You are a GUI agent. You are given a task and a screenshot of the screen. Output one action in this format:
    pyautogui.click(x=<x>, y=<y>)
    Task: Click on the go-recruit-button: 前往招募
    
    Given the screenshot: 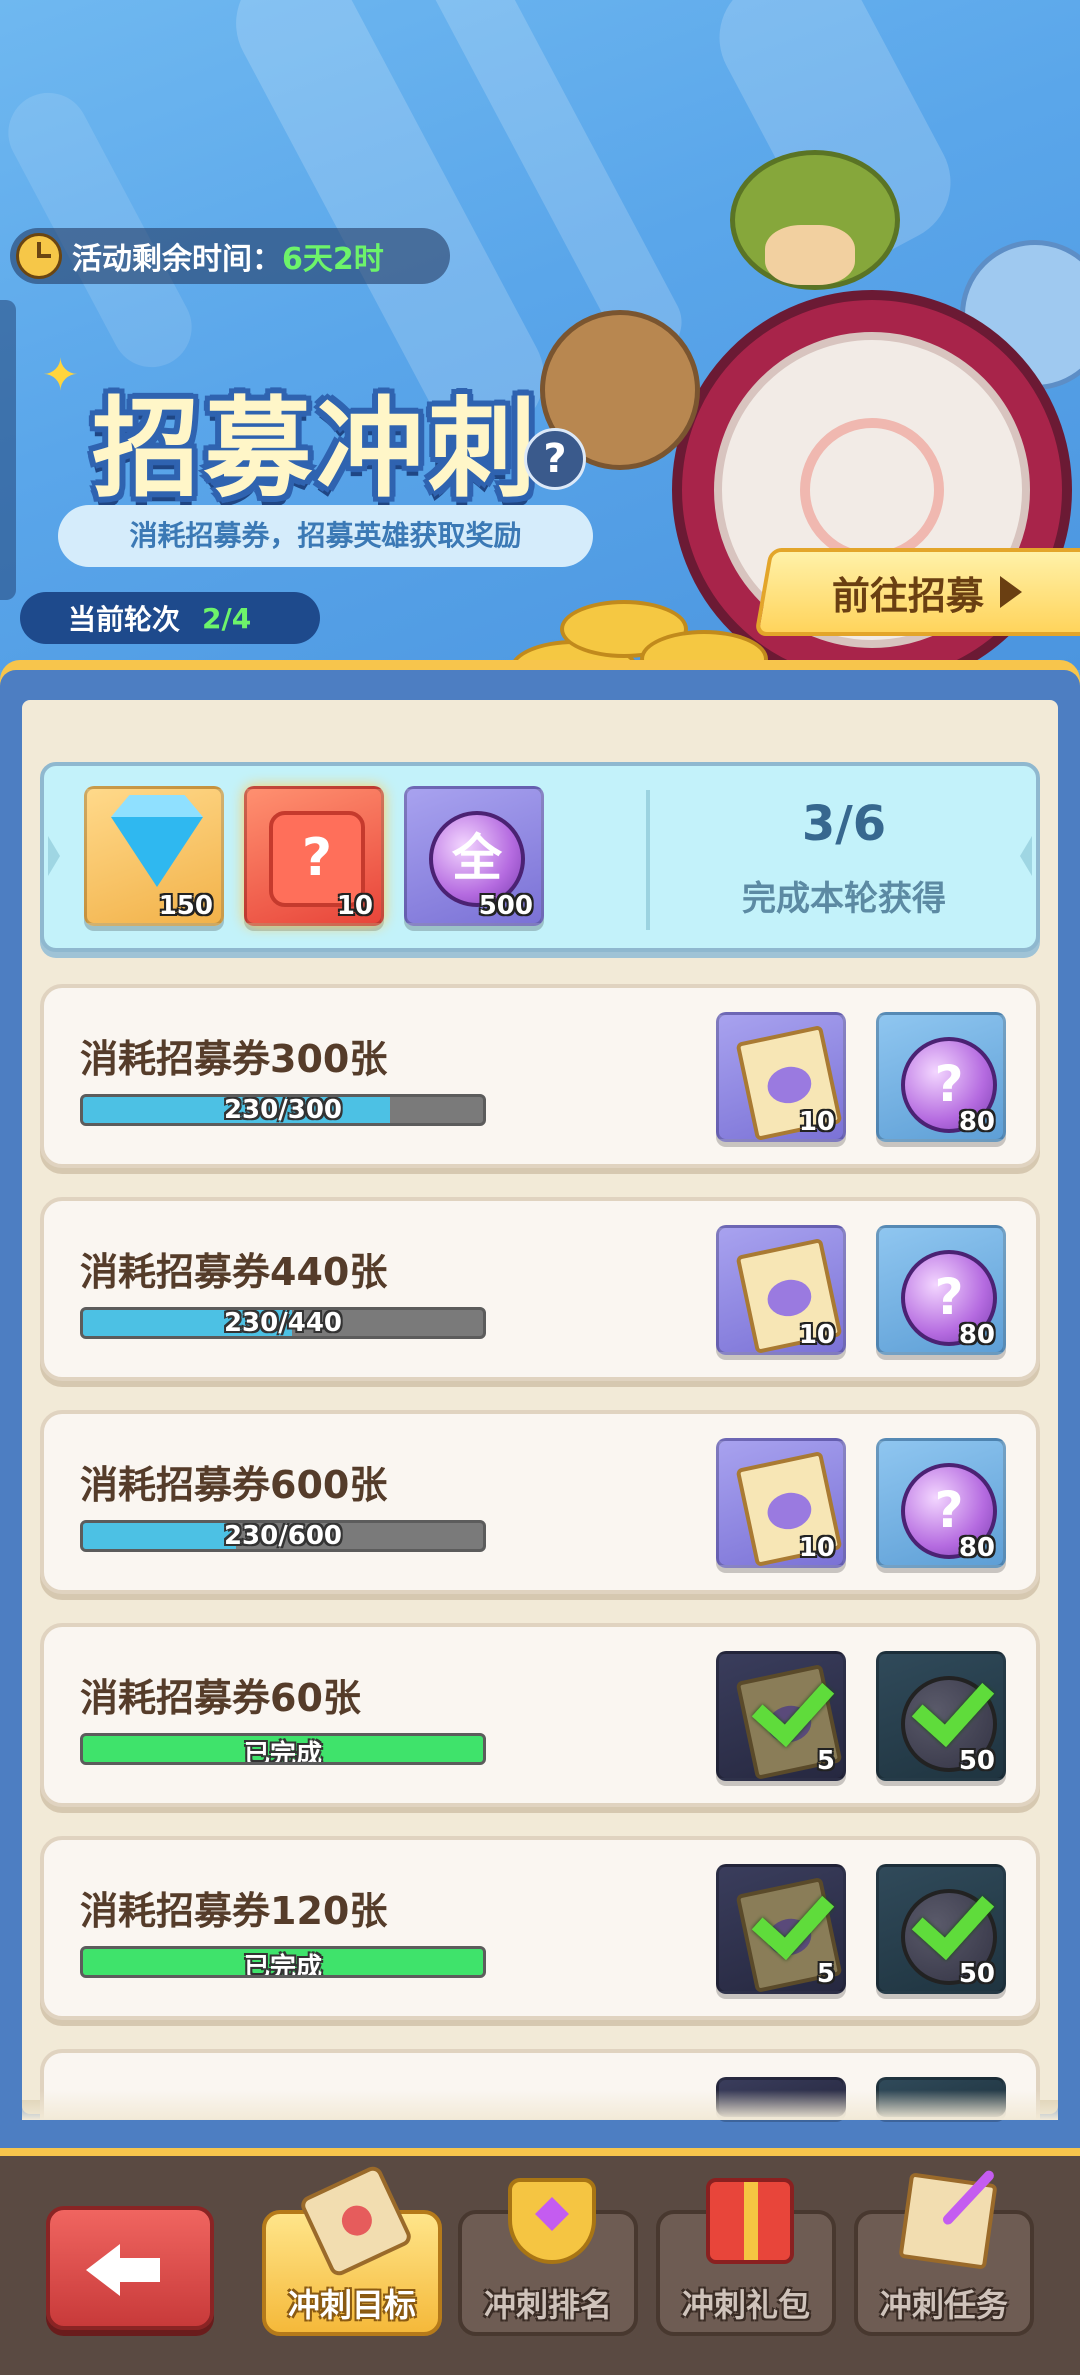 What is the action you would take?
    pyautogui.click(x=917, y=592)
    